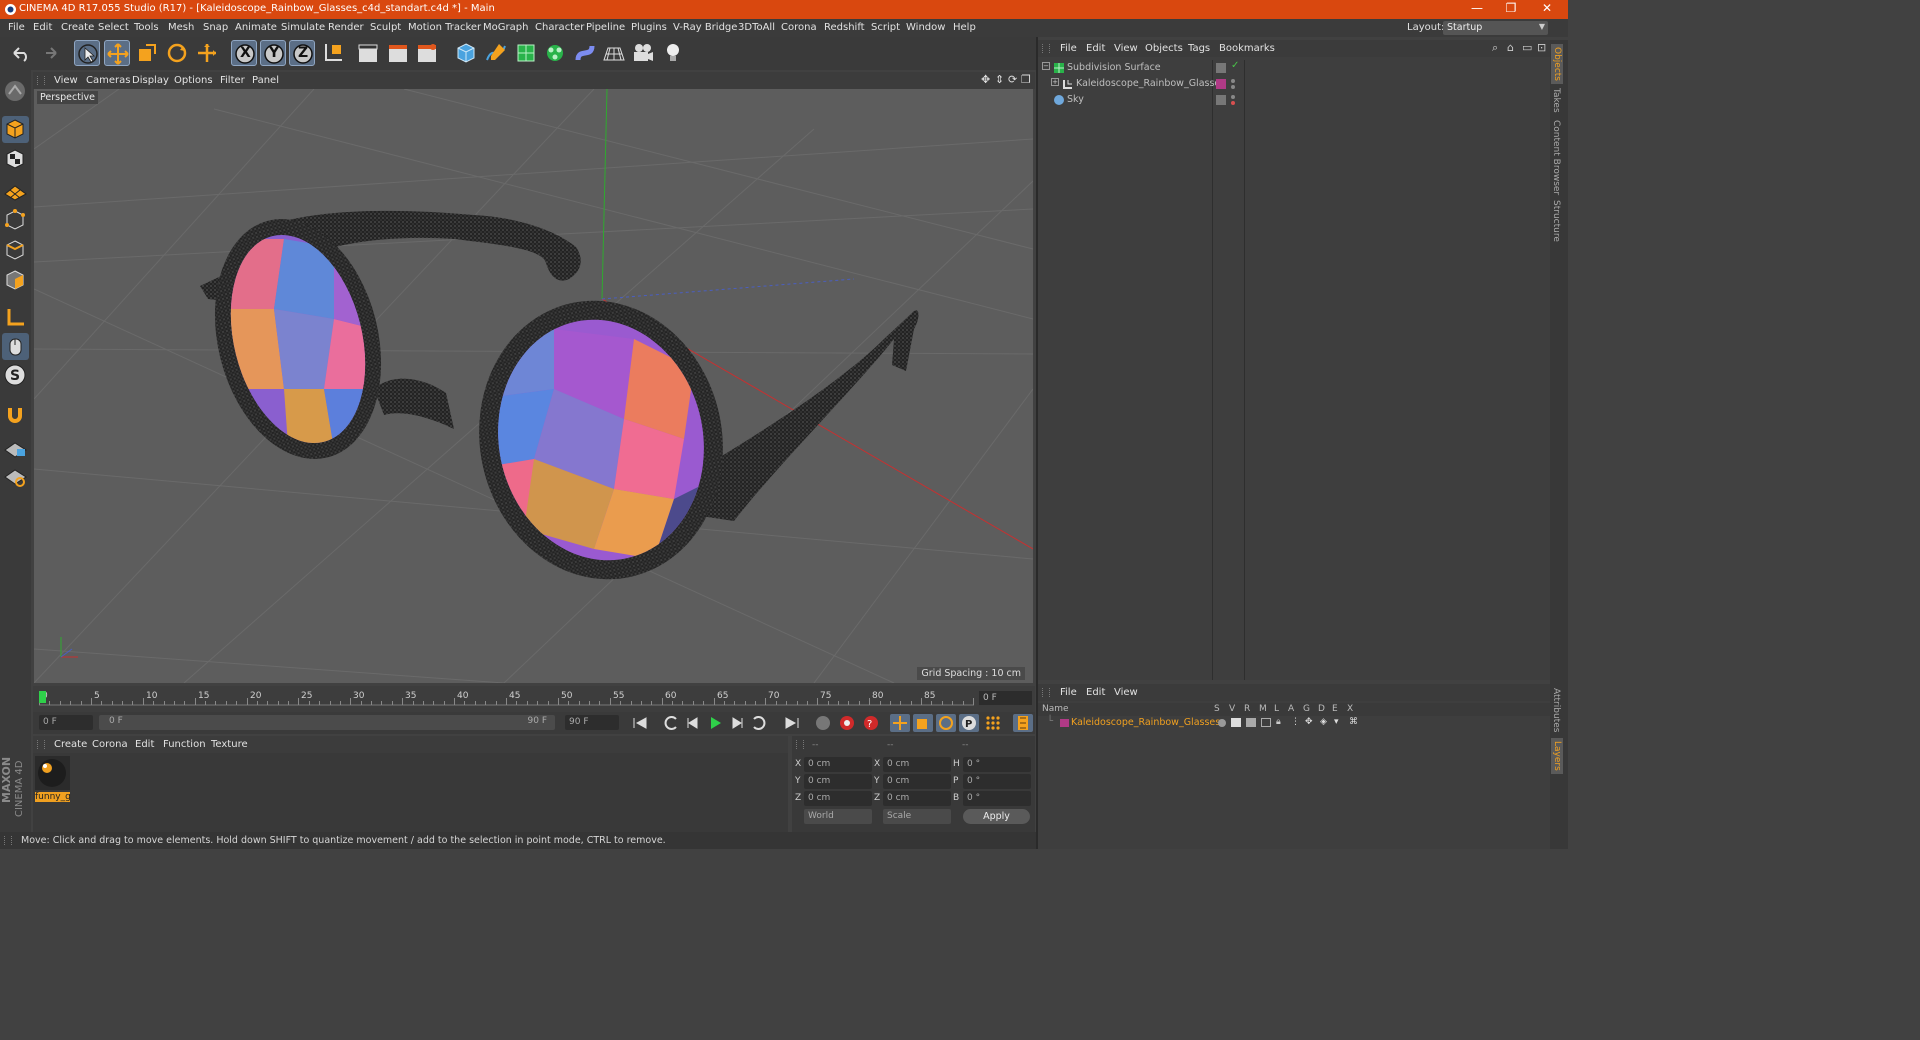  I want to click on go-to-start-icon, so click(640, 723).